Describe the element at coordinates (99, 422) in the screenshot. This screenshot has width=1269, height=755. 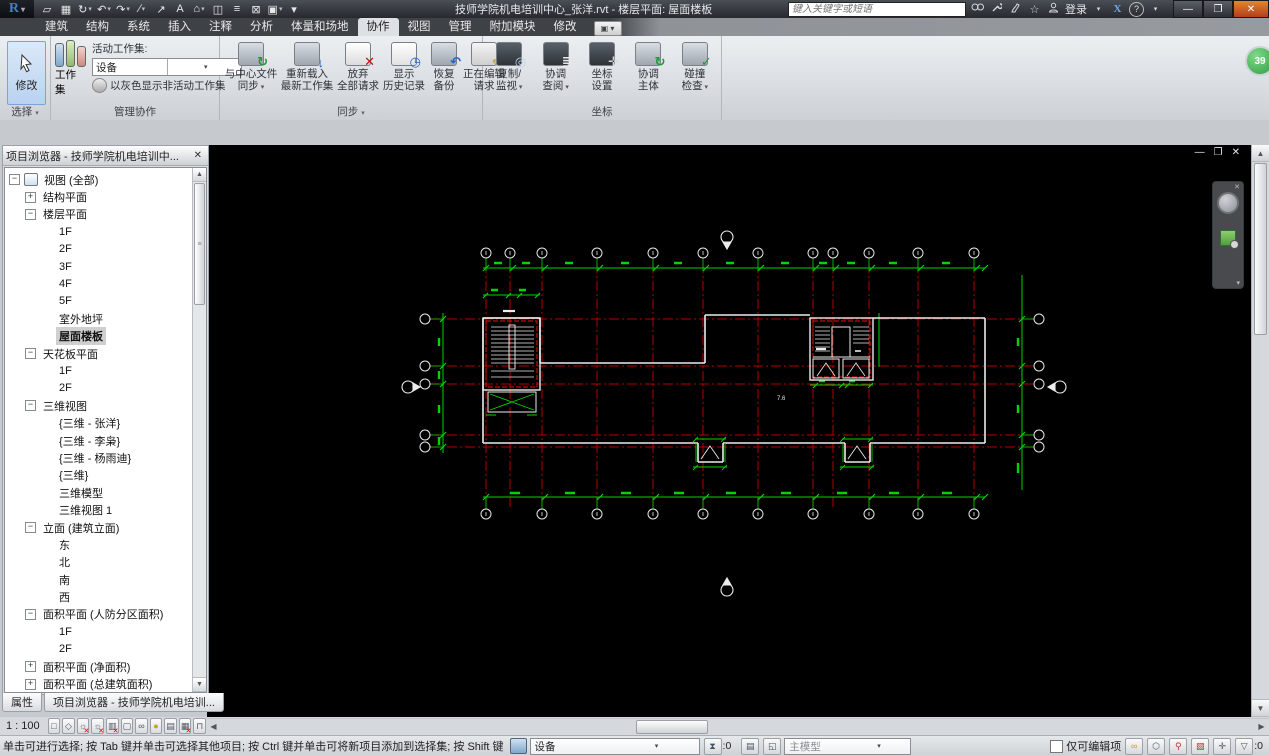
I see `tree-item: {三维 - 张洋}` at that location.